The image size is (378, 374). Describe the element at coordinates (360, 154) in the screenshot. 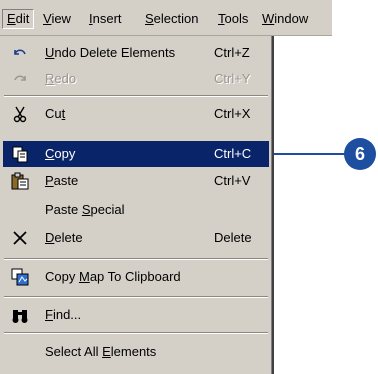

I see `callout-number: 6` at that location.